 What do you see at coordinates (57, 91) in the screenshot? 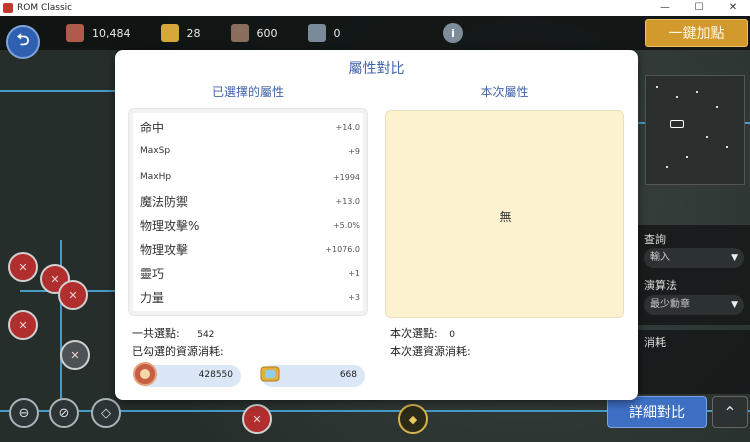
I see `grid-line` at bounding box center [57, 91].